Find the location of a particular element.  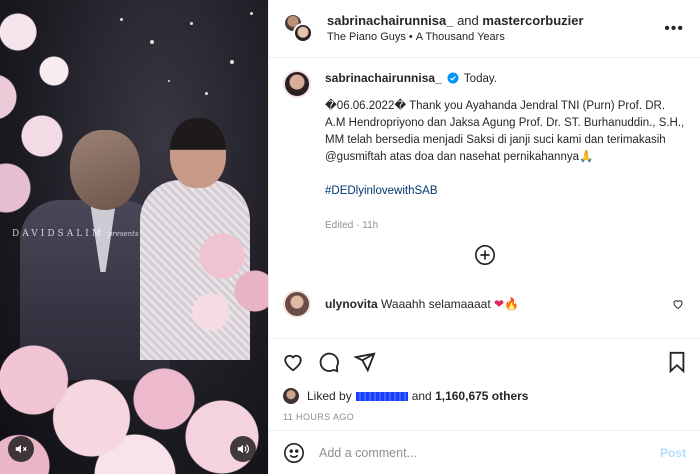

audio-button is located at coordinates (243, 449).